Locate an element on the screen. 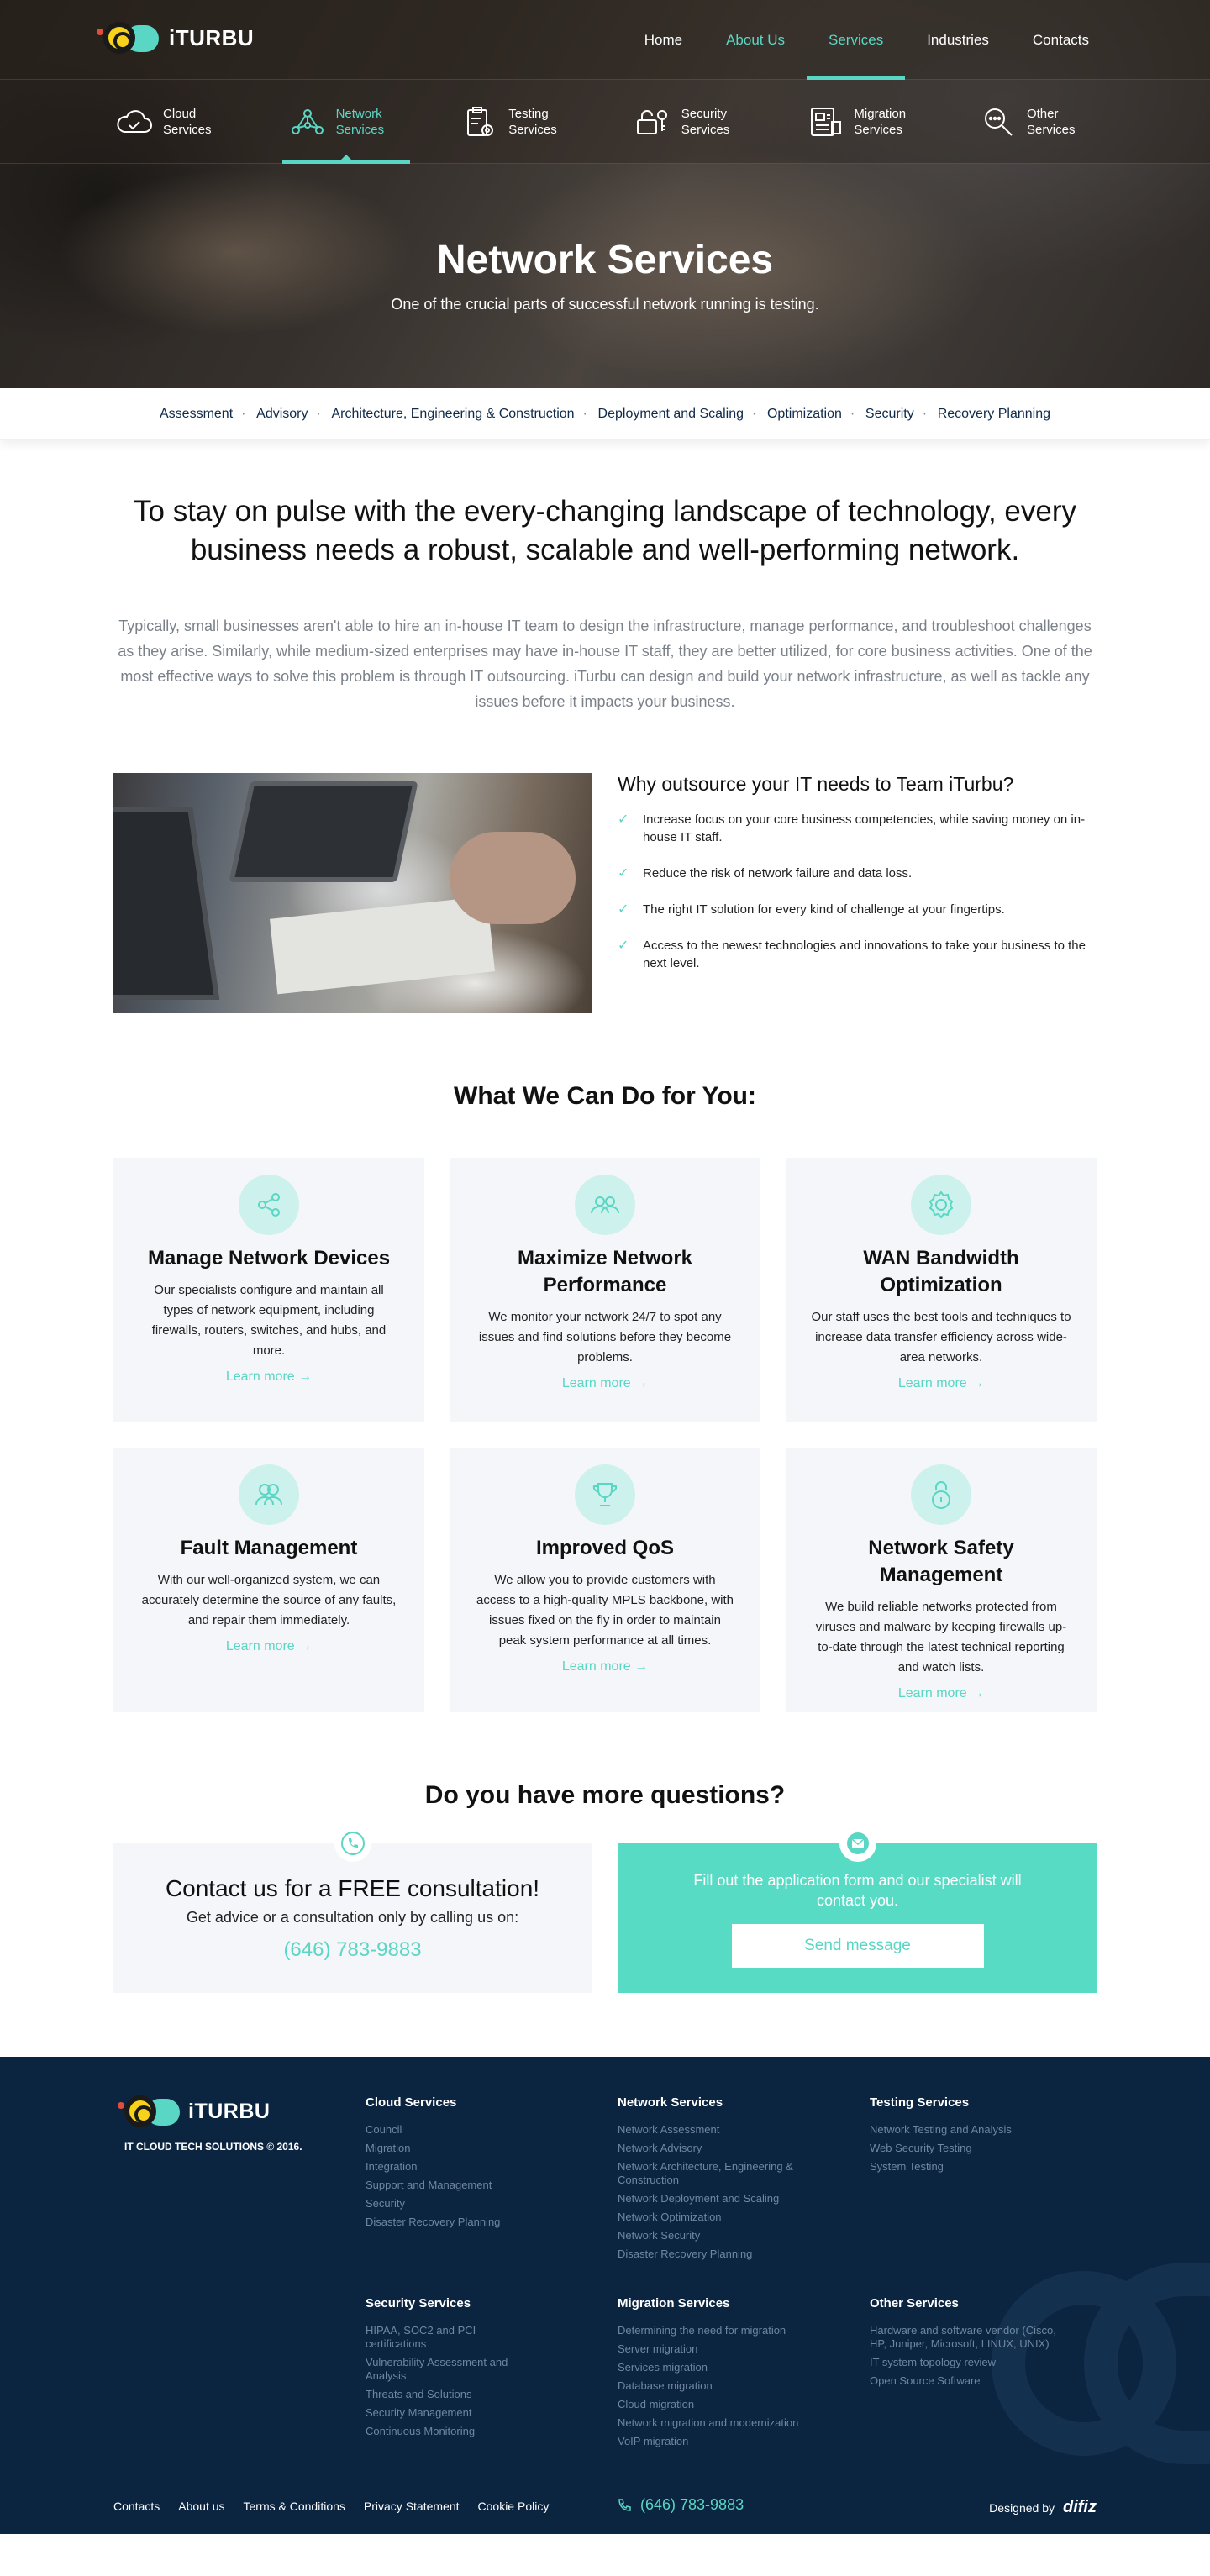  send-message-button: Send message is located at coordinates (857, 1946).